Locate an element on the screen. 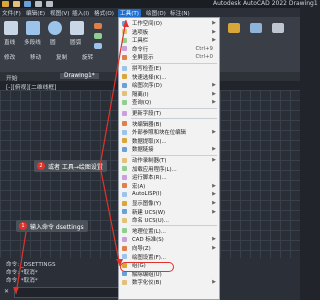 This screenshot has height=300, width=320. menu-item: 显示图像(Y) ▶ is located at coordinates (169, 203).